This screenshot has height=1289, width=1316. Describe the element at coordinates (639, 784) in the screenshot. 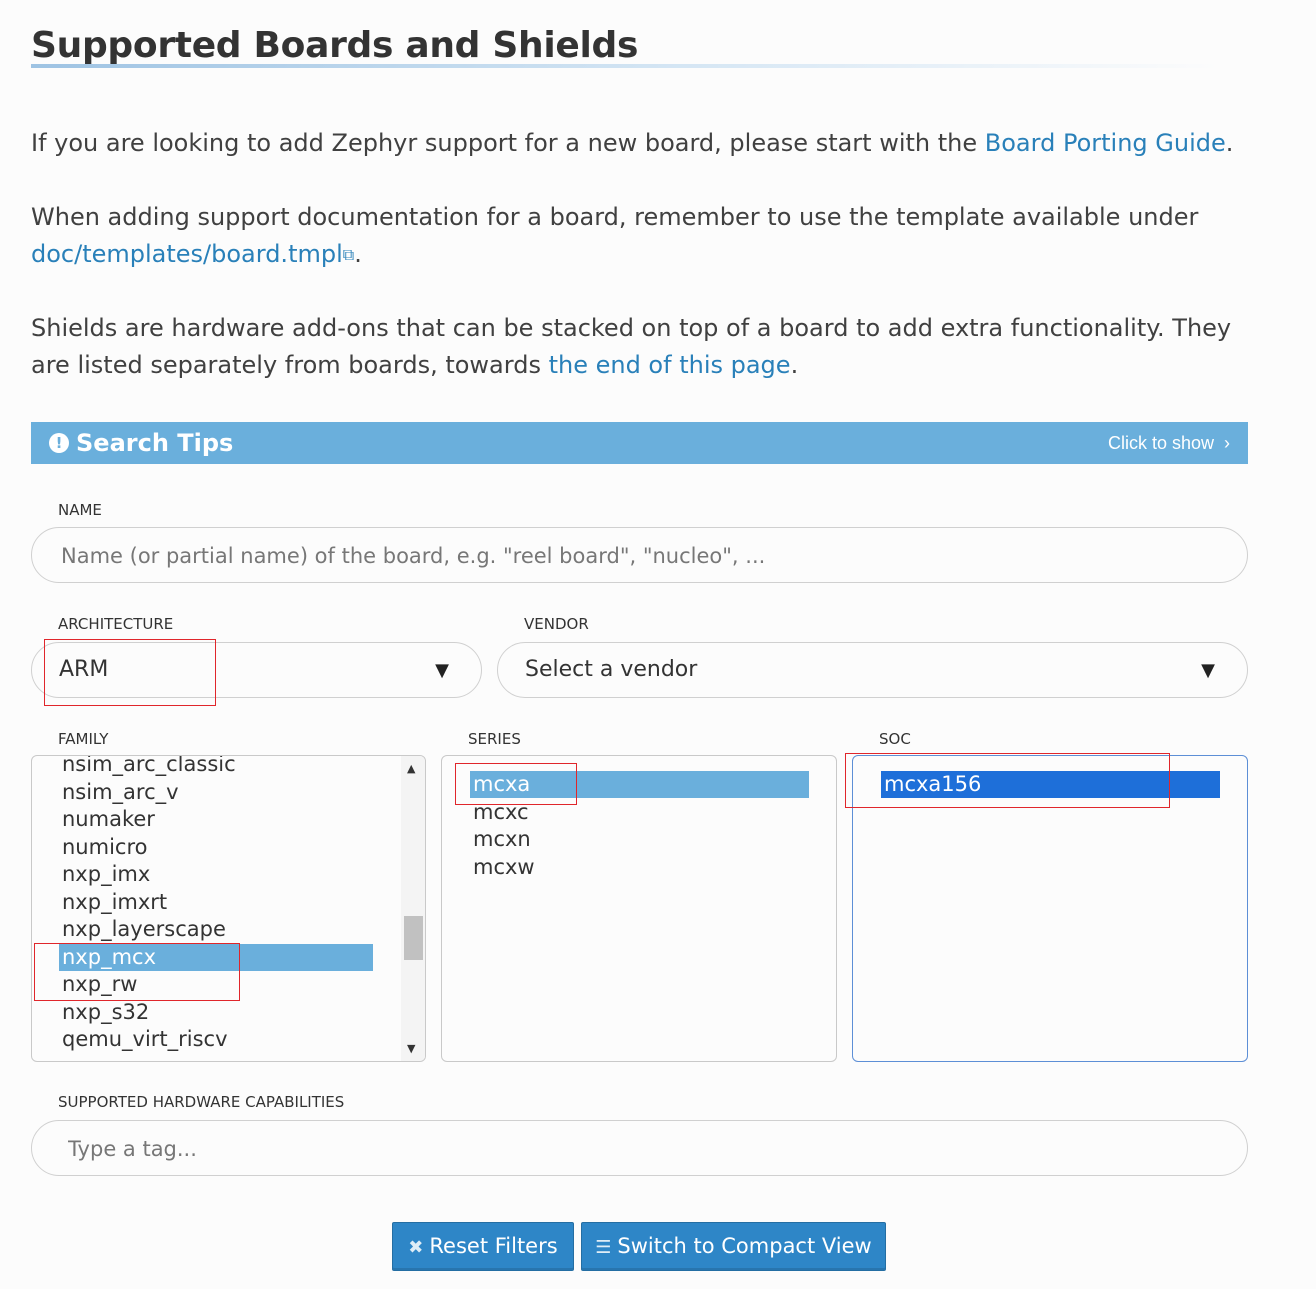

I see `series-option-selected: mcxa` at that location.